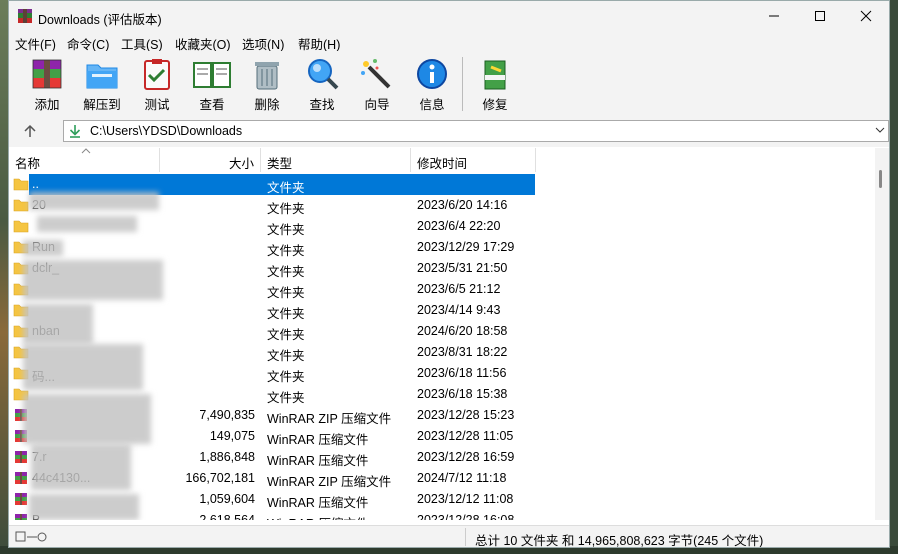  I want to click on column-type: 类型, so click(279, 162).